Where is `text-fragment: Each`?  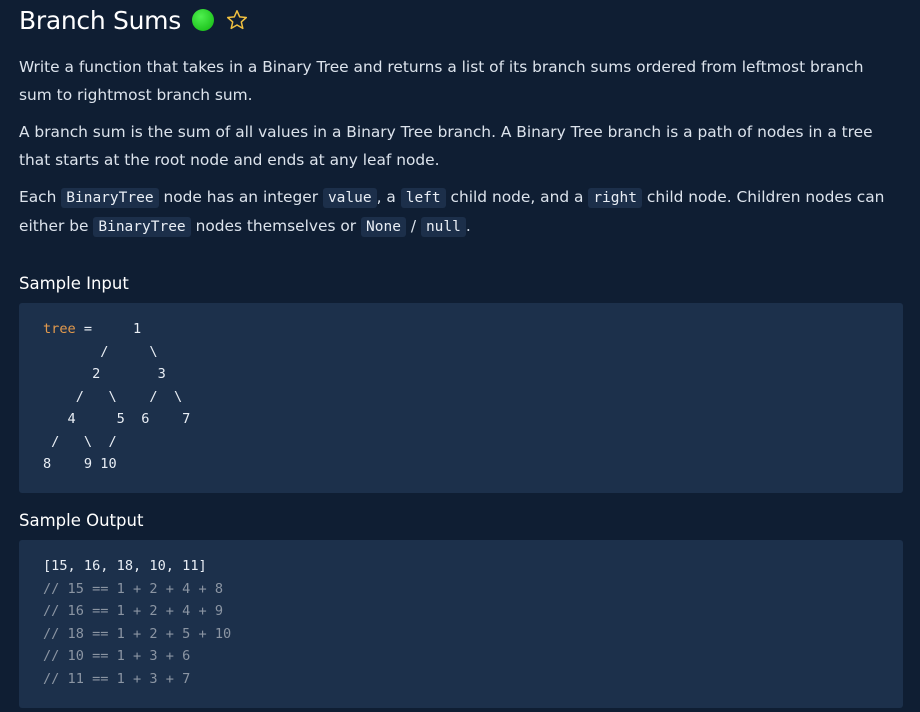
text-fragment: Each is located at coordinates (40, 197).